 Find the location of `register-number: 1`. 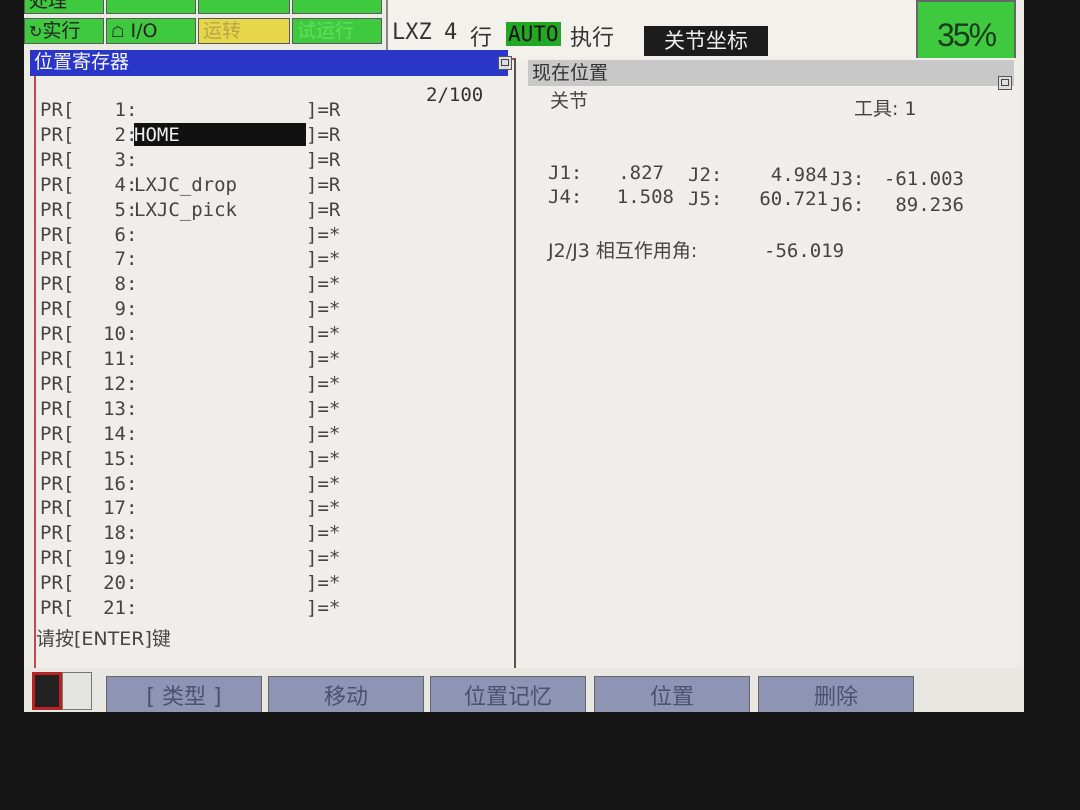

register-number: 1 is located at coordinates (120, 110).